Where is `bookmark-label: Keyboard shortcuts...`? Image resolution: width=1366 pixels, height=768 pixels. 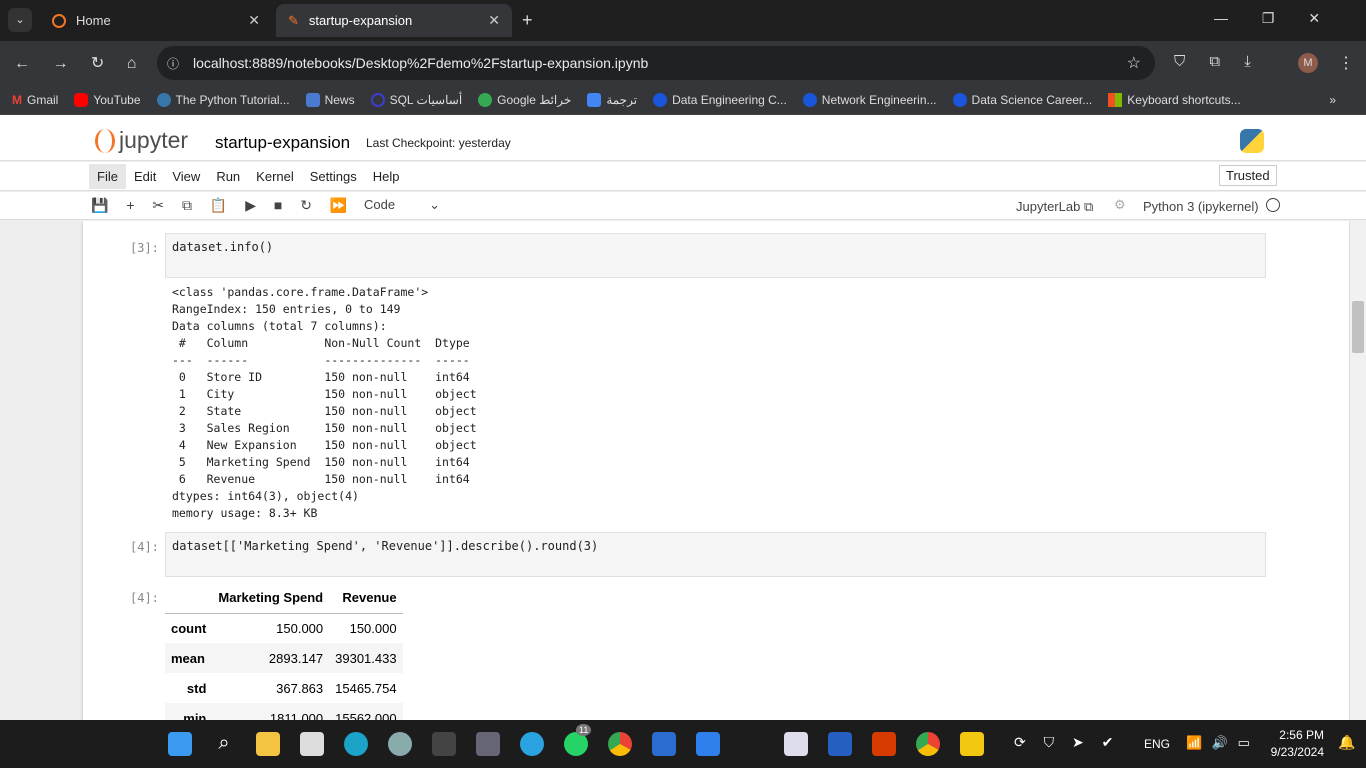
bookmark-label: Keyboard shortcuts... is located at coordinates (1184, 99).